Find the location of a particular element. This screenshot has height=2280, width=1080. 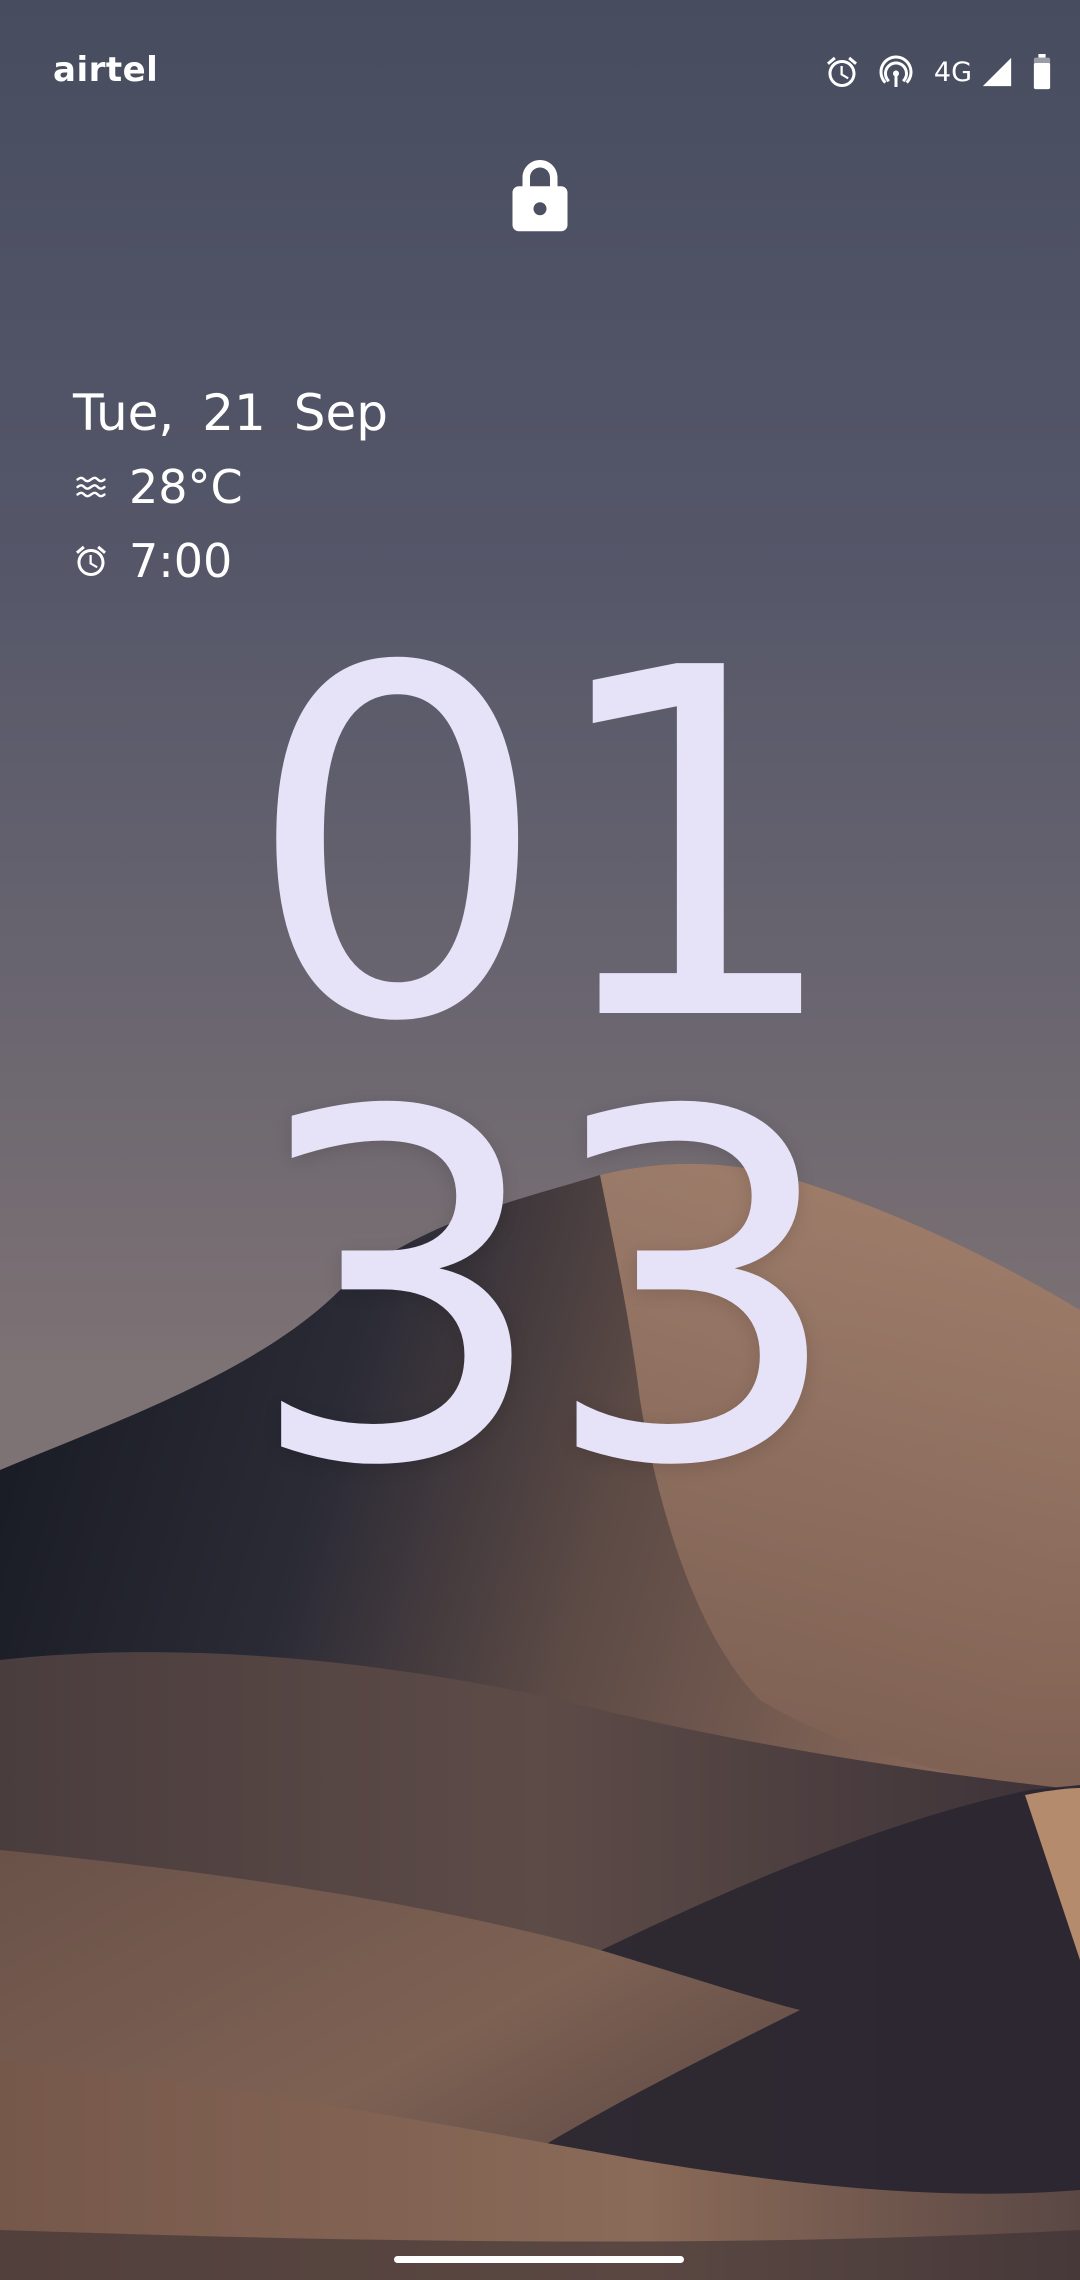

date-label: Tue, 21 Sep is located at coordinates (230, 413).